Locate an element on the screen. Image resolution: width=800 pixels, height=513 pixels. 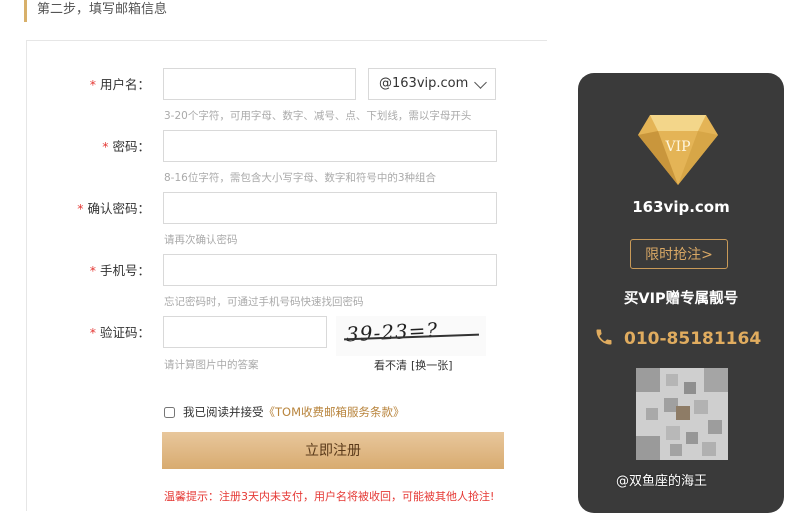
watermark: @双鱼座的海王 is located at coordinates (662, 481).